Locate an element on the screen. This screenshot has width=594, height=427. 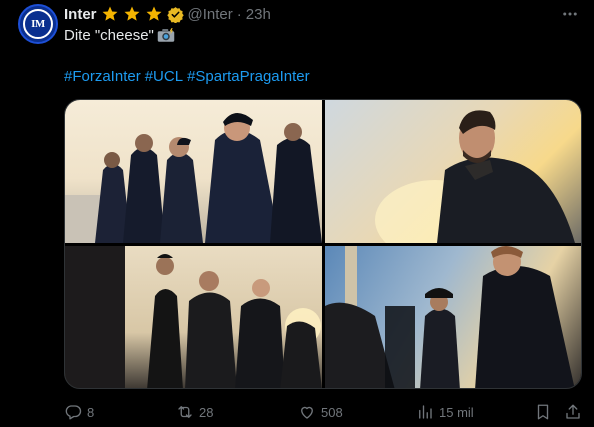
share-icon is located at coordinates (573, 411).